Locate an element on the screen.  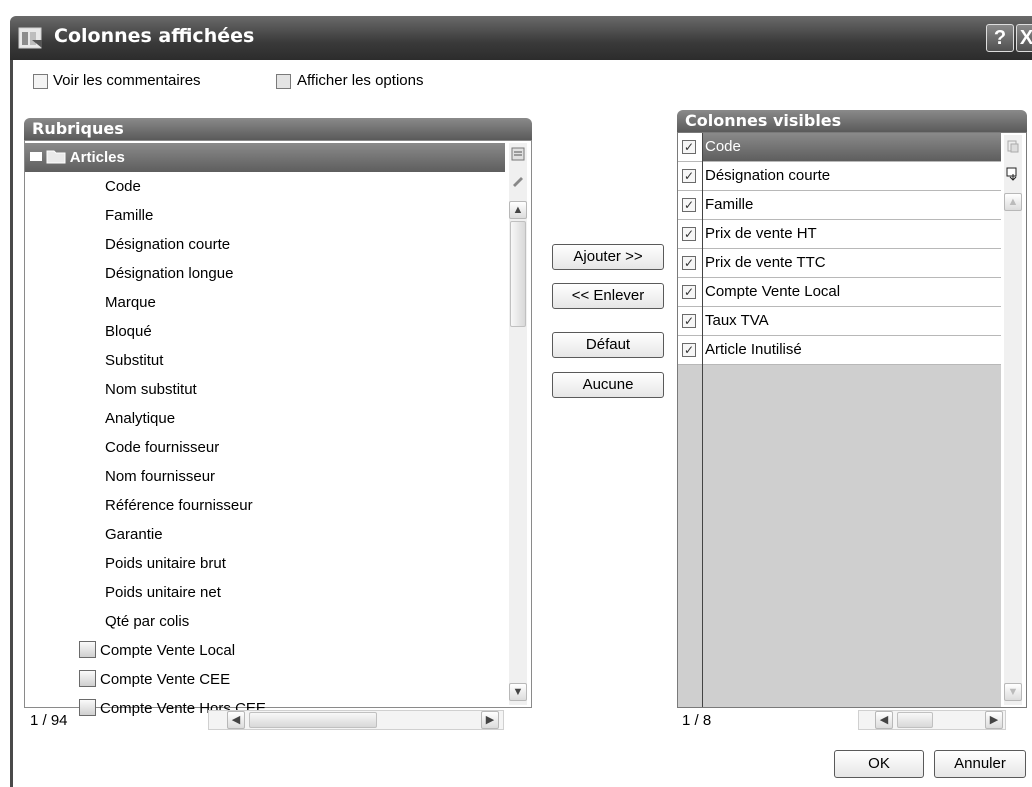
visible-columns-empty is located at coordinates (839, 536).